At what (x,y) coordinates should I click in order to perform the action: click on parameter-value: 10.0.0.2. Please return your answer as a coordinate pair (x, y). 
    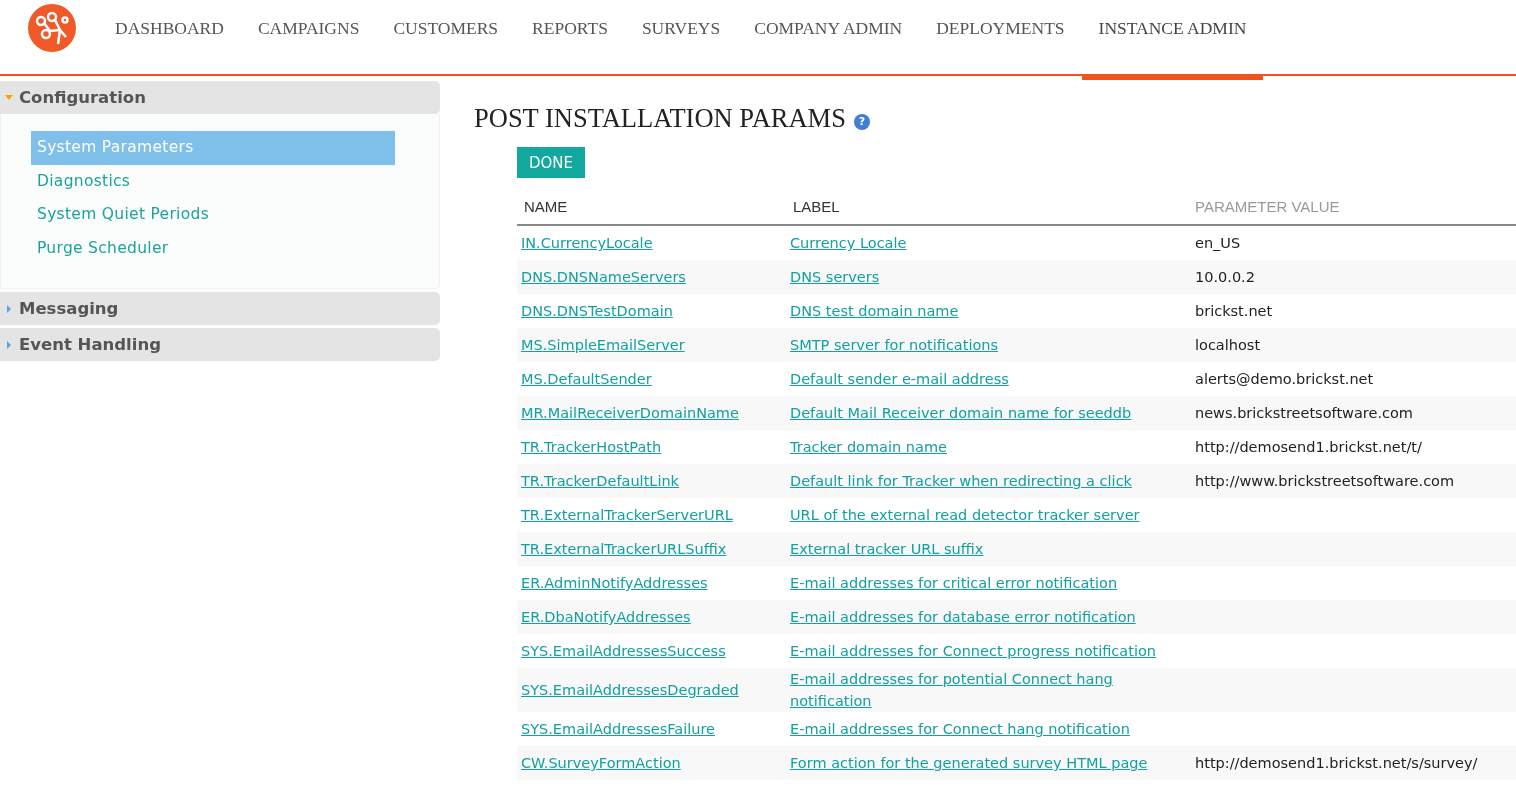
    Looking at the image, I should click on (1224, 277).